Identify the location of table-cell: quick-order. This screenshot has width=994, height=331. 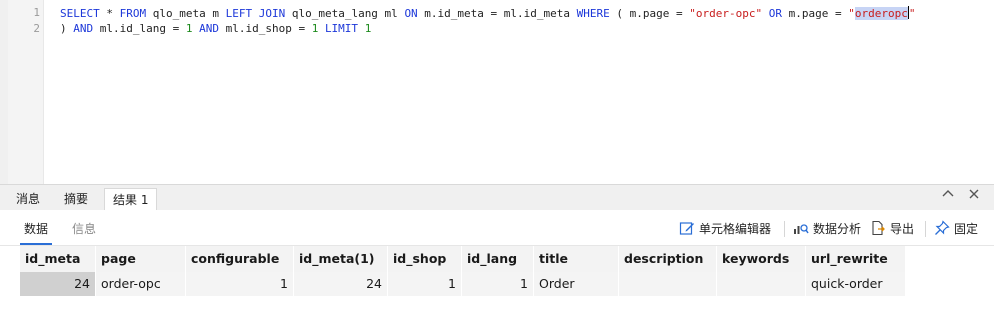
(856, 284).